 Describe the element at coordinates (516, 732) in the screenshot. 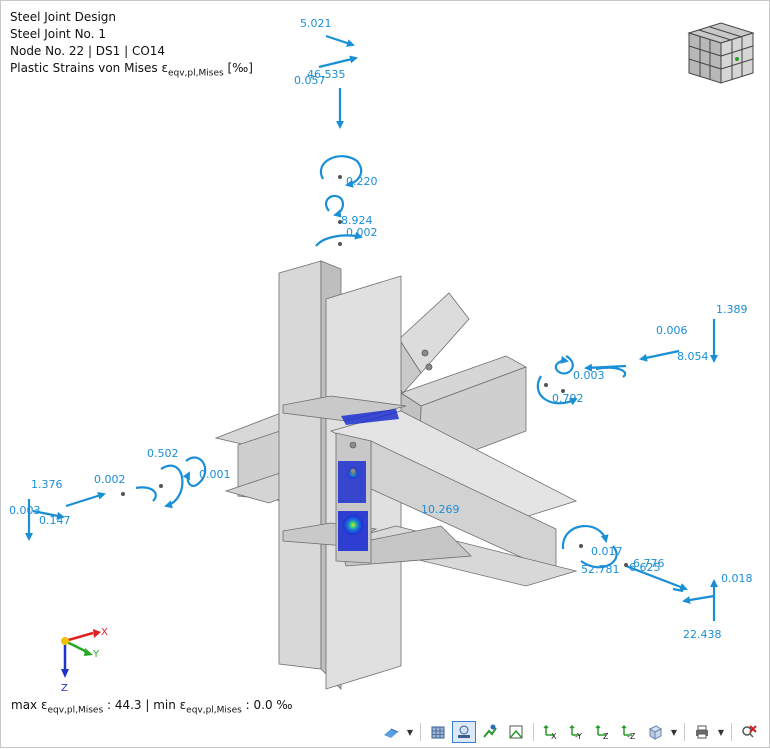

I see `perspective-icon` at that location.